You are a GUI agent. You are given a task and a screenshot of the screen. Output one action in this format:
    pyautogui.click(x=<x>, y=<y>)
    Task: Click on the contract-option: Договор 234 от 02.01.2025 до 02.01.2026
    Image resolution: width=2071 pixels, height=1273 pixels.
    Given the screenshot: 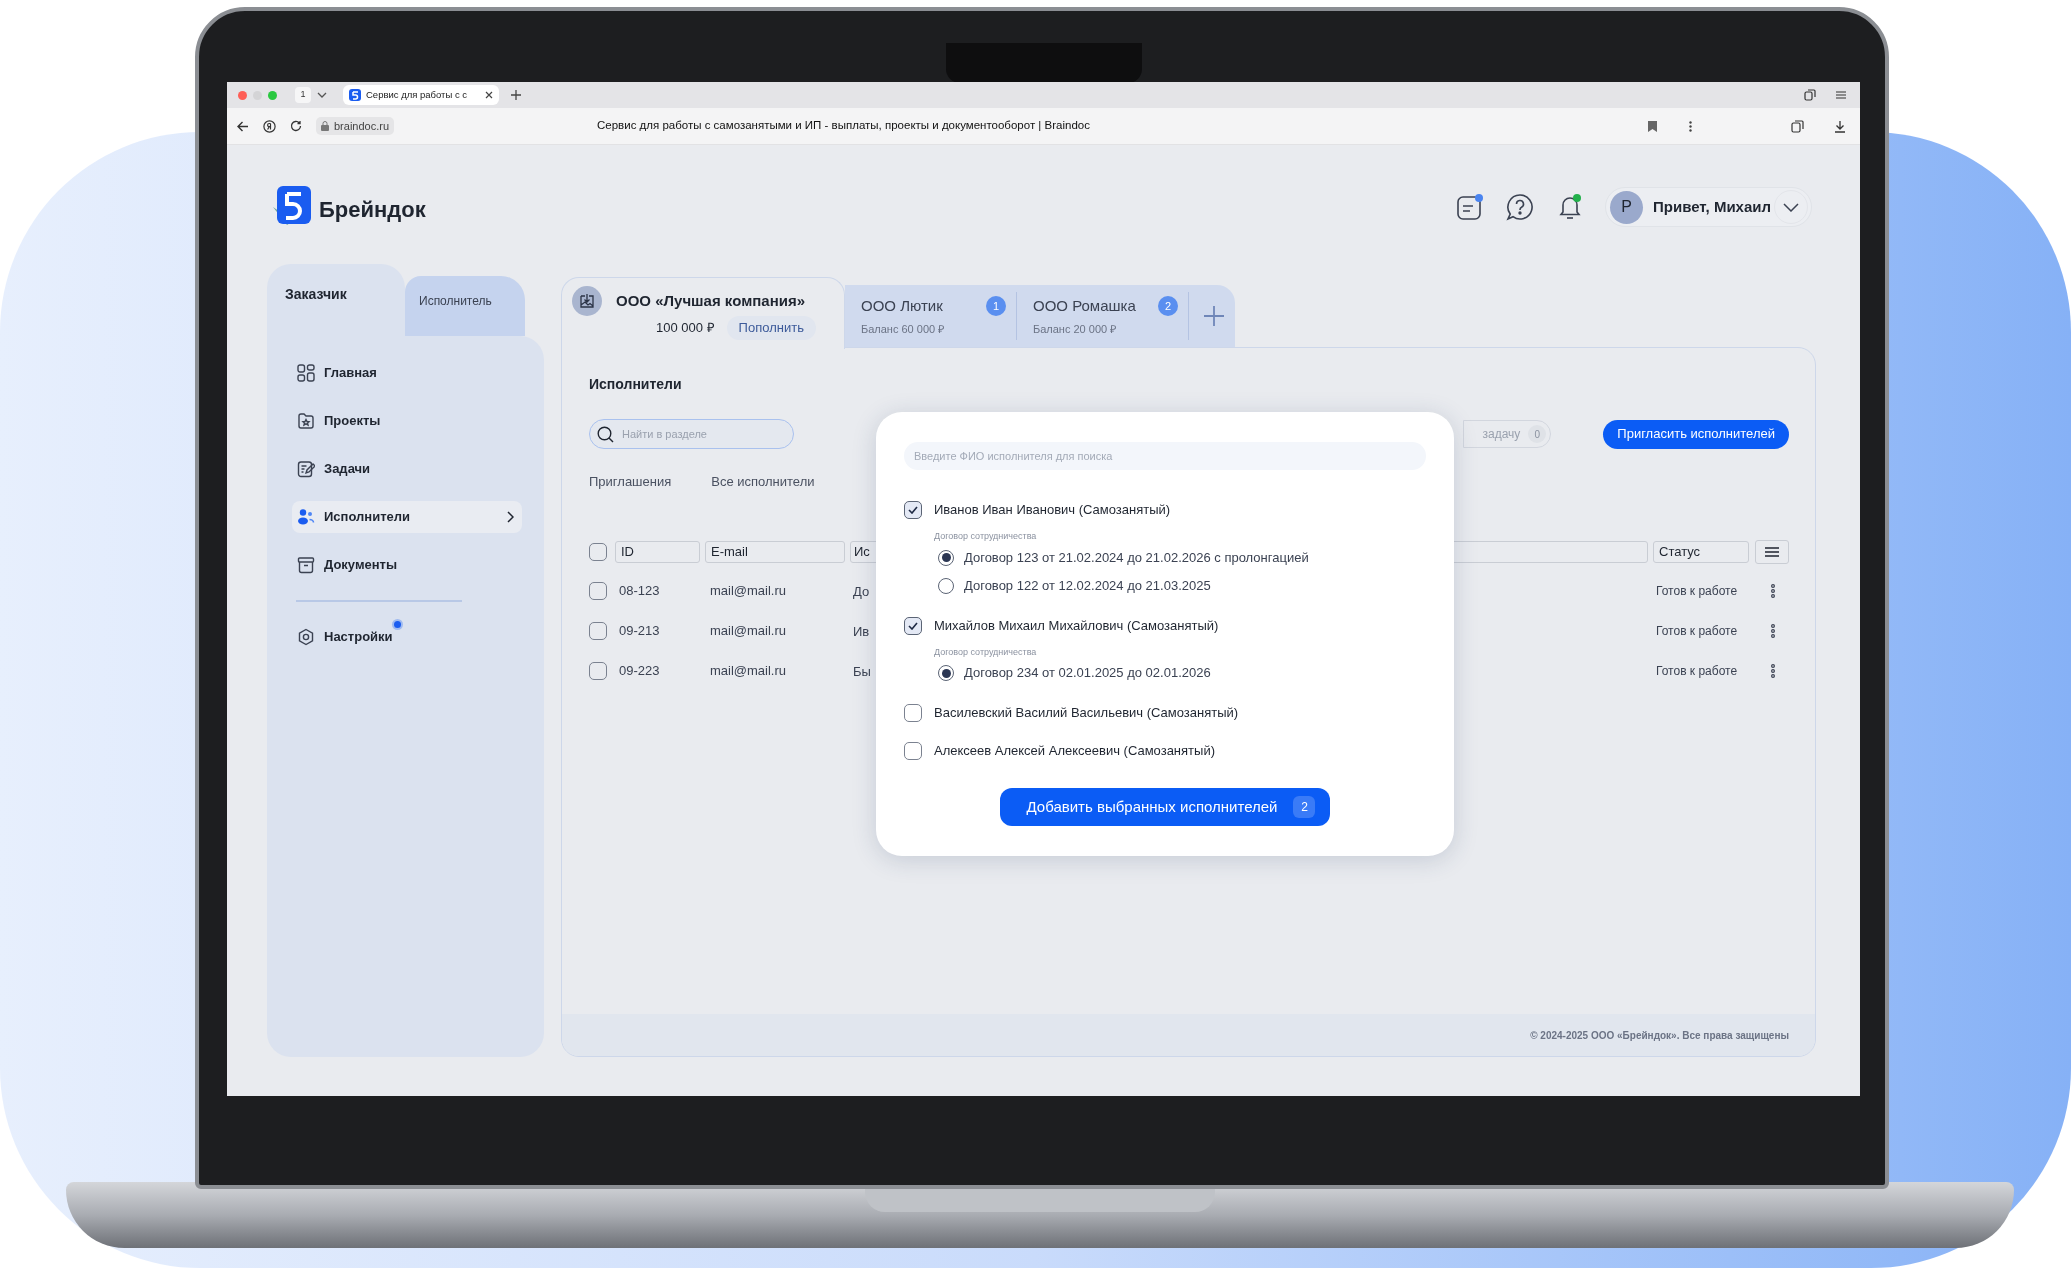 What is the action you would take?
    pyautogui.click(x=1087, y=673)
    